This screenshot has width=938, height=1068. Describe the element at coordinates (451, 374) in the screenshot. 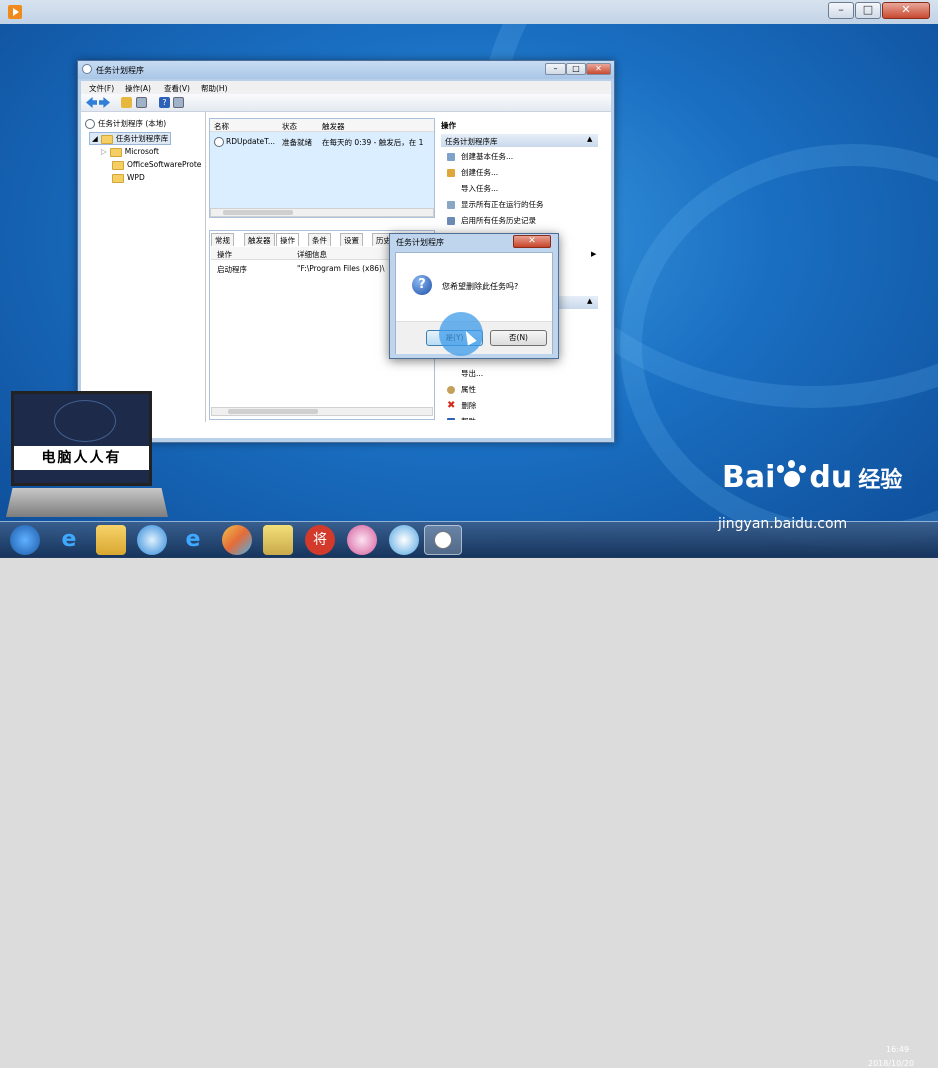

I see `export-icon` at that location.